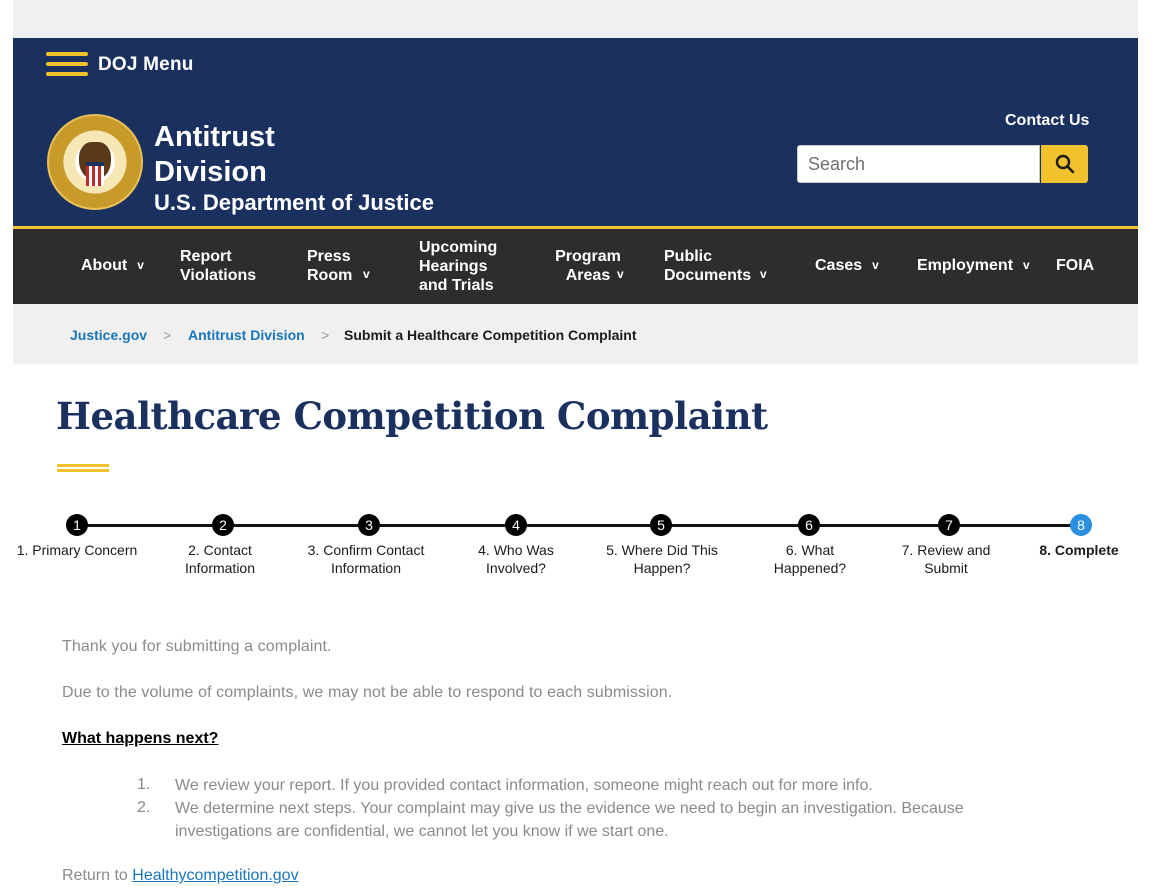 This screenshot has height=896, width=1172. Describe the element at coordinates (197, 646) in the screenshot. I see `thank-you-text: Thank you for submitting a complaint.` at that location.